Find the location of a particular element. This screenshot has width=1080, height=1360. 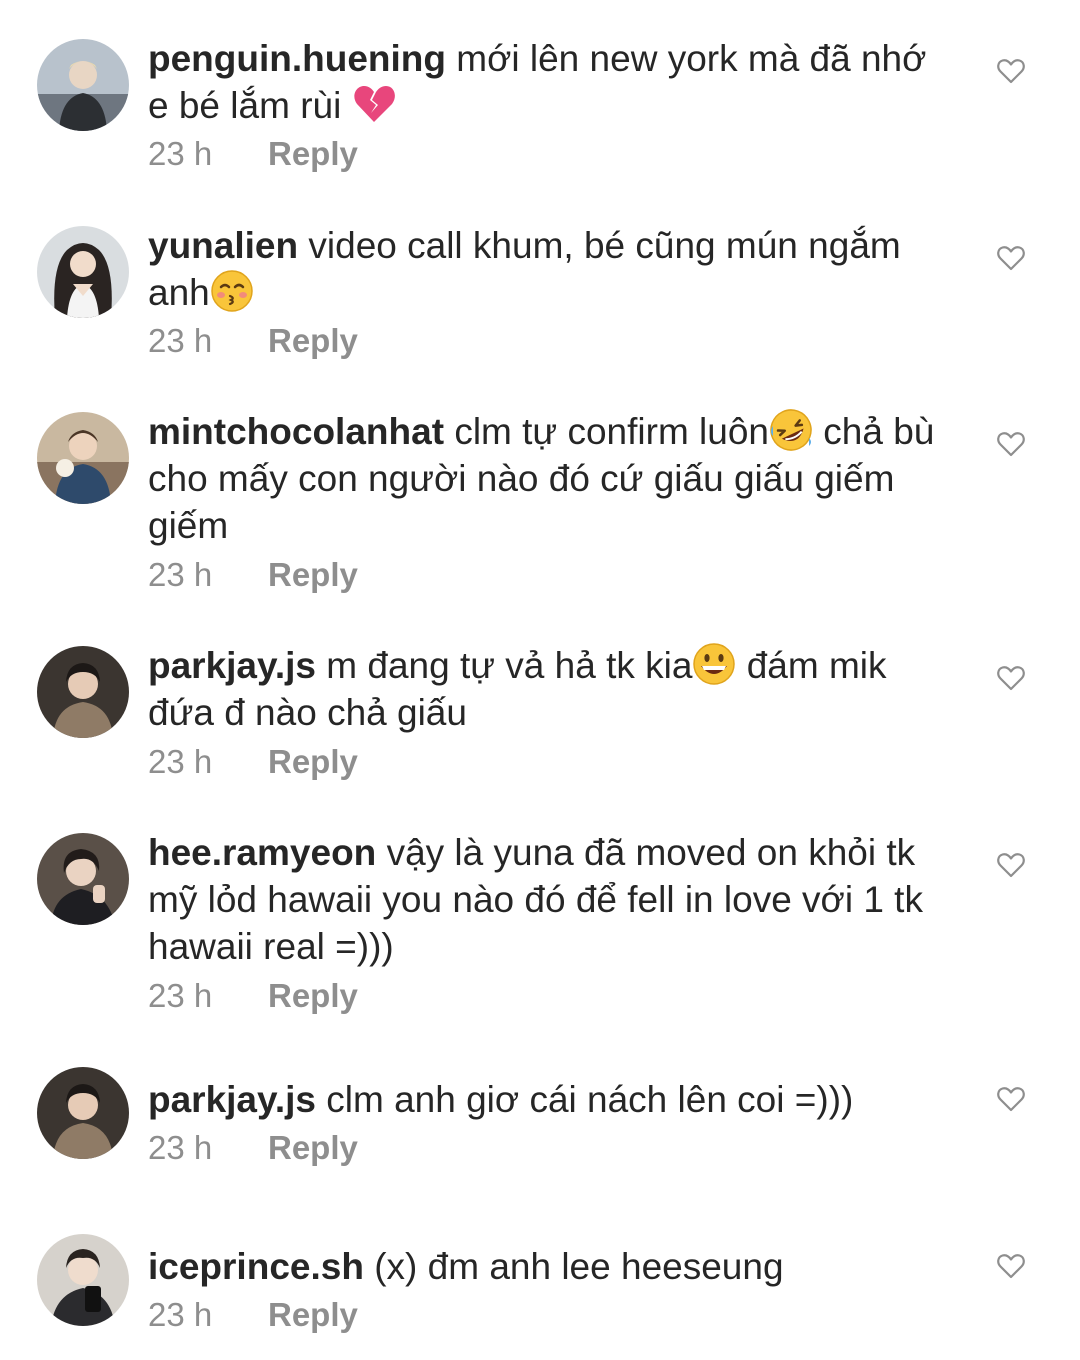

comment-username: yunalien is located at coordinates (223, 245).